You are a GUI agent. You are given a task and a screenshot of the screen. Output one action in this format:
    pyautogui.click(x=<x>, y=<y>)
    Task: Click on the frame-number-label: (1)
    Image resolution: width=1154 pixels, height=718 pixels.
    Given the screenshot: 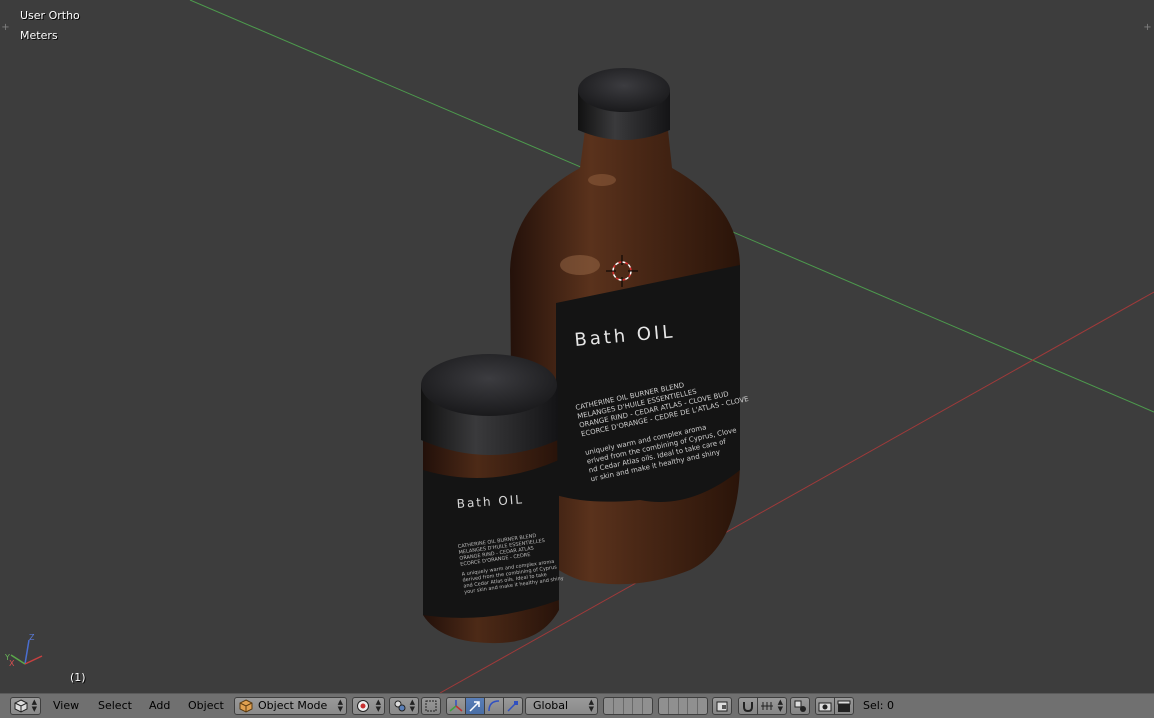 What is the action you would take?
    pyautogui.click(x=78, y=677)
    